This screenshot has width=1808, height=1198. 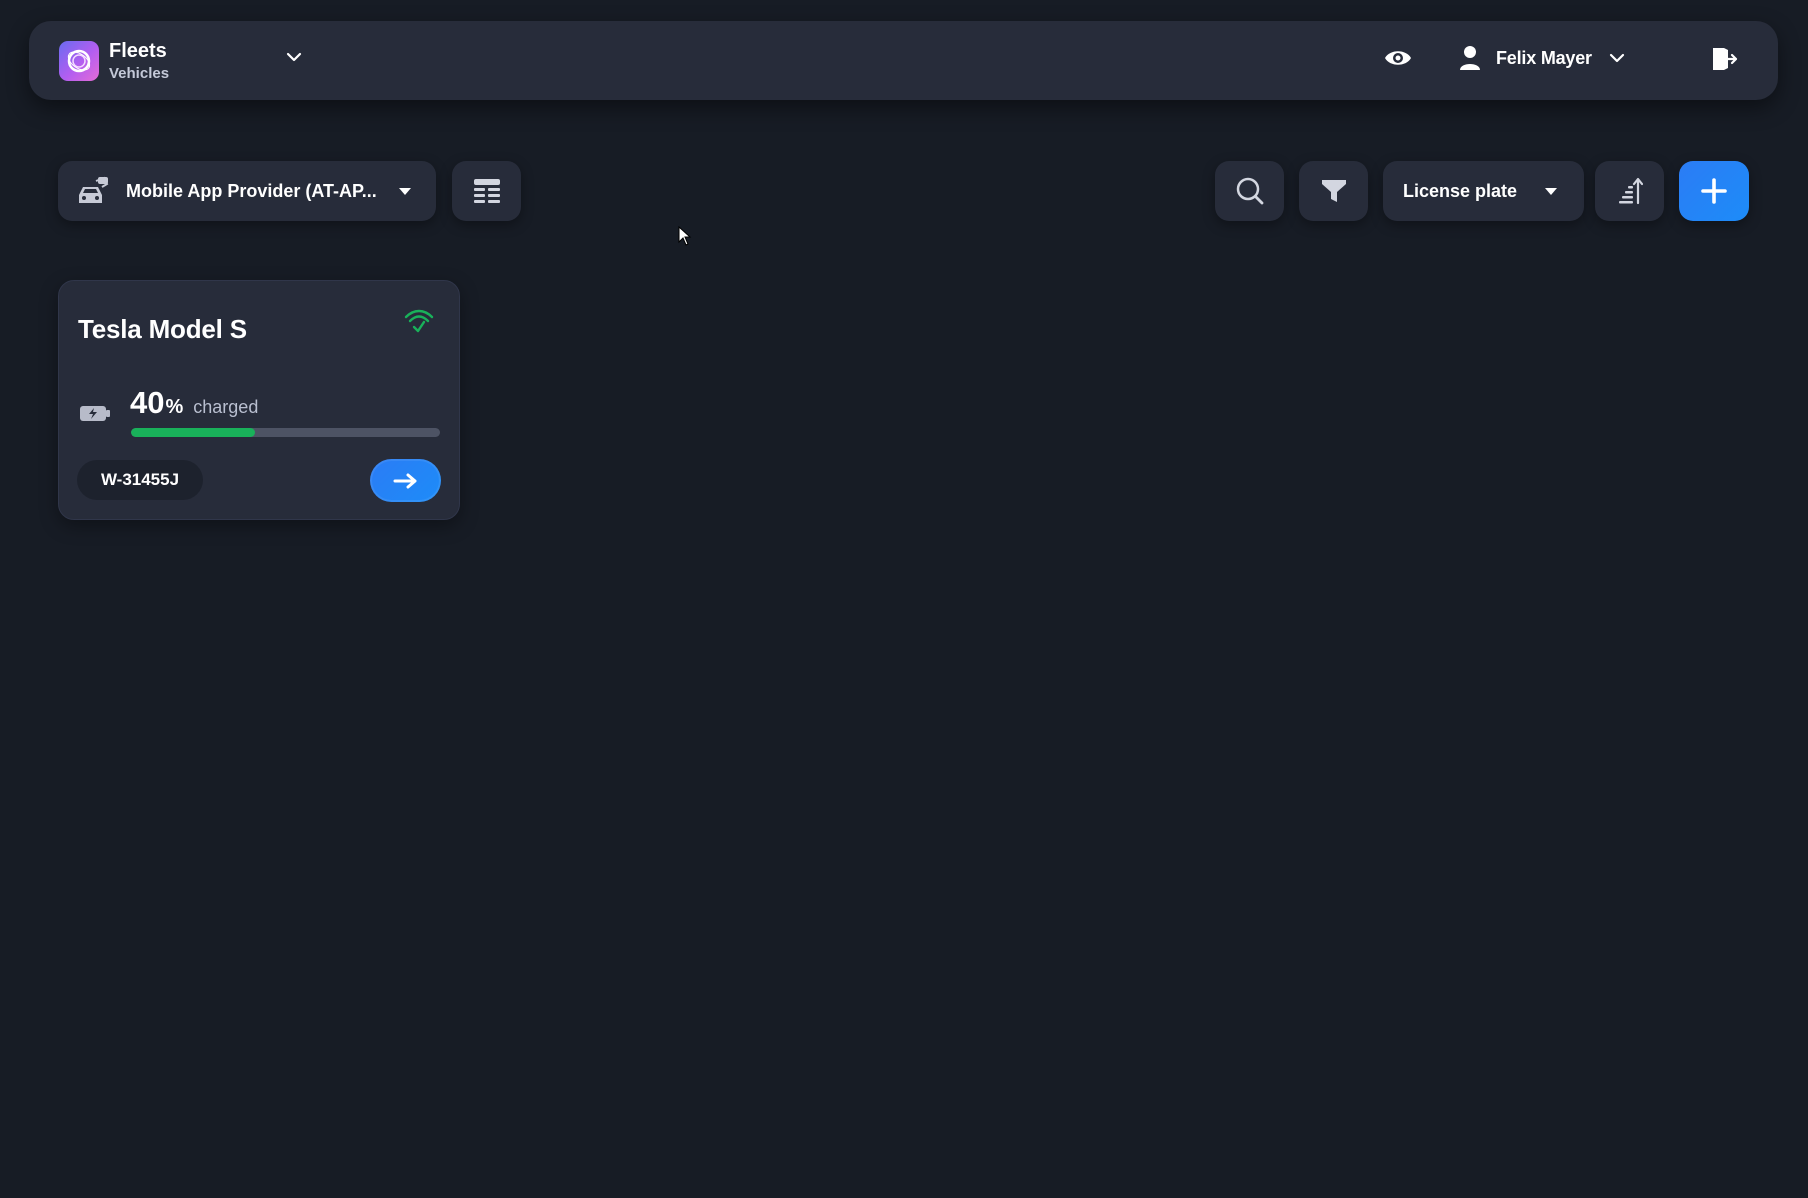 What do you see at coordinates (1460, 190) in the screenshot?
I see `sort-field-label: License plate` at bounding box center [1460, 190].